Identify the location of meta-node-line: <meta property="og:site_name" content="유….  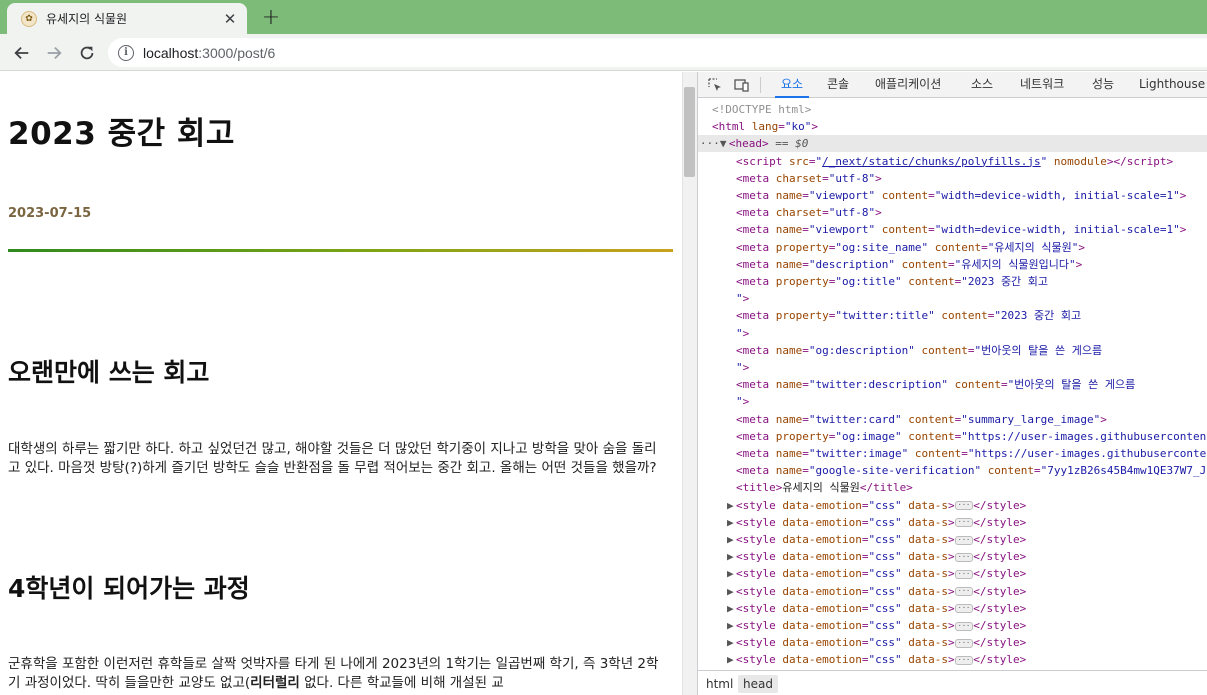
(952, 247).